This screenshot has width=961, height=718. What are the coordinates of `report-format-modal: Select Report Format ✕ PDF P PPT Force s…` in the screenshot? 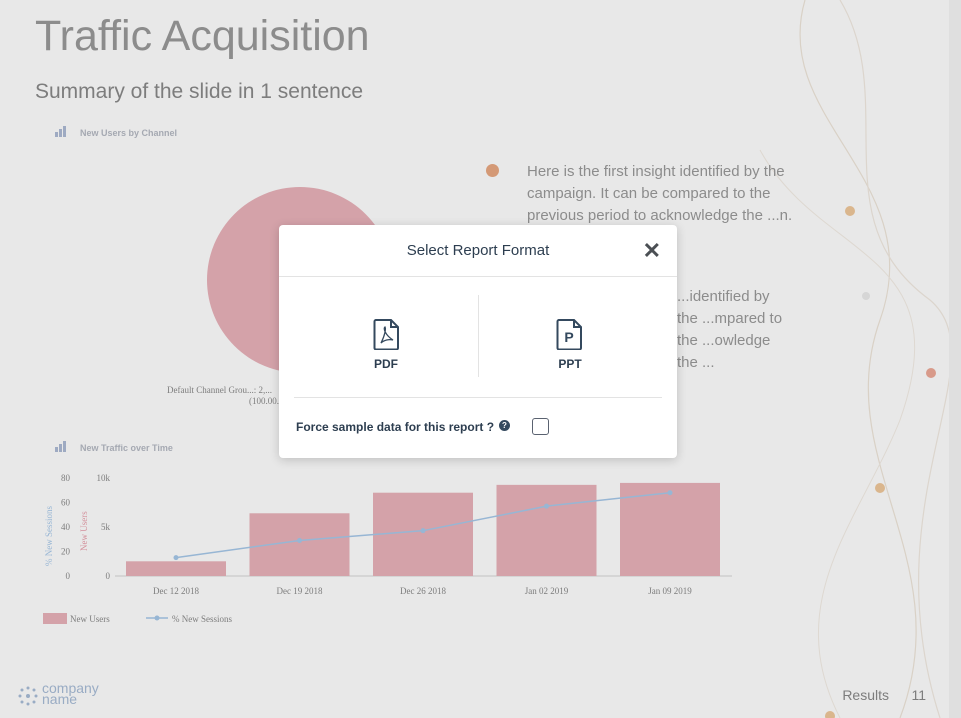 It's located at (478, 341).